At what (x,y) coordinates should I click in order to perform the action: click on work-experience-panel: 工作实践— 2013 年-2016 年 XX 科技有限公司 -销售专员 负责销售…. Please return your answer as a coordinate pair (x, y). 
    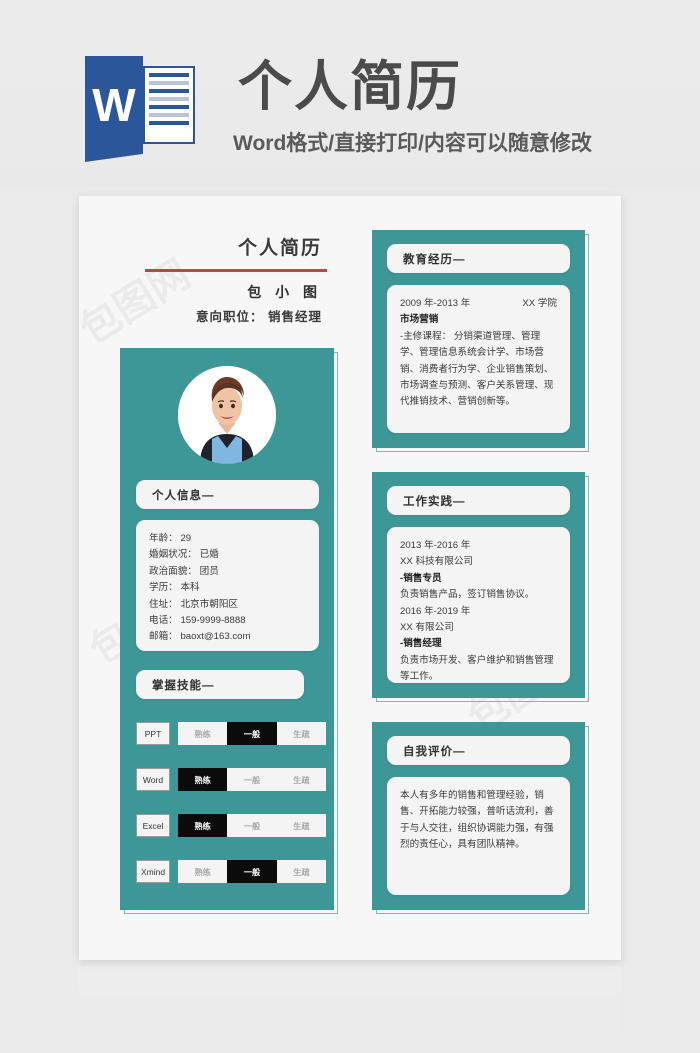
    Looking at the image, I should click on (480, 587).